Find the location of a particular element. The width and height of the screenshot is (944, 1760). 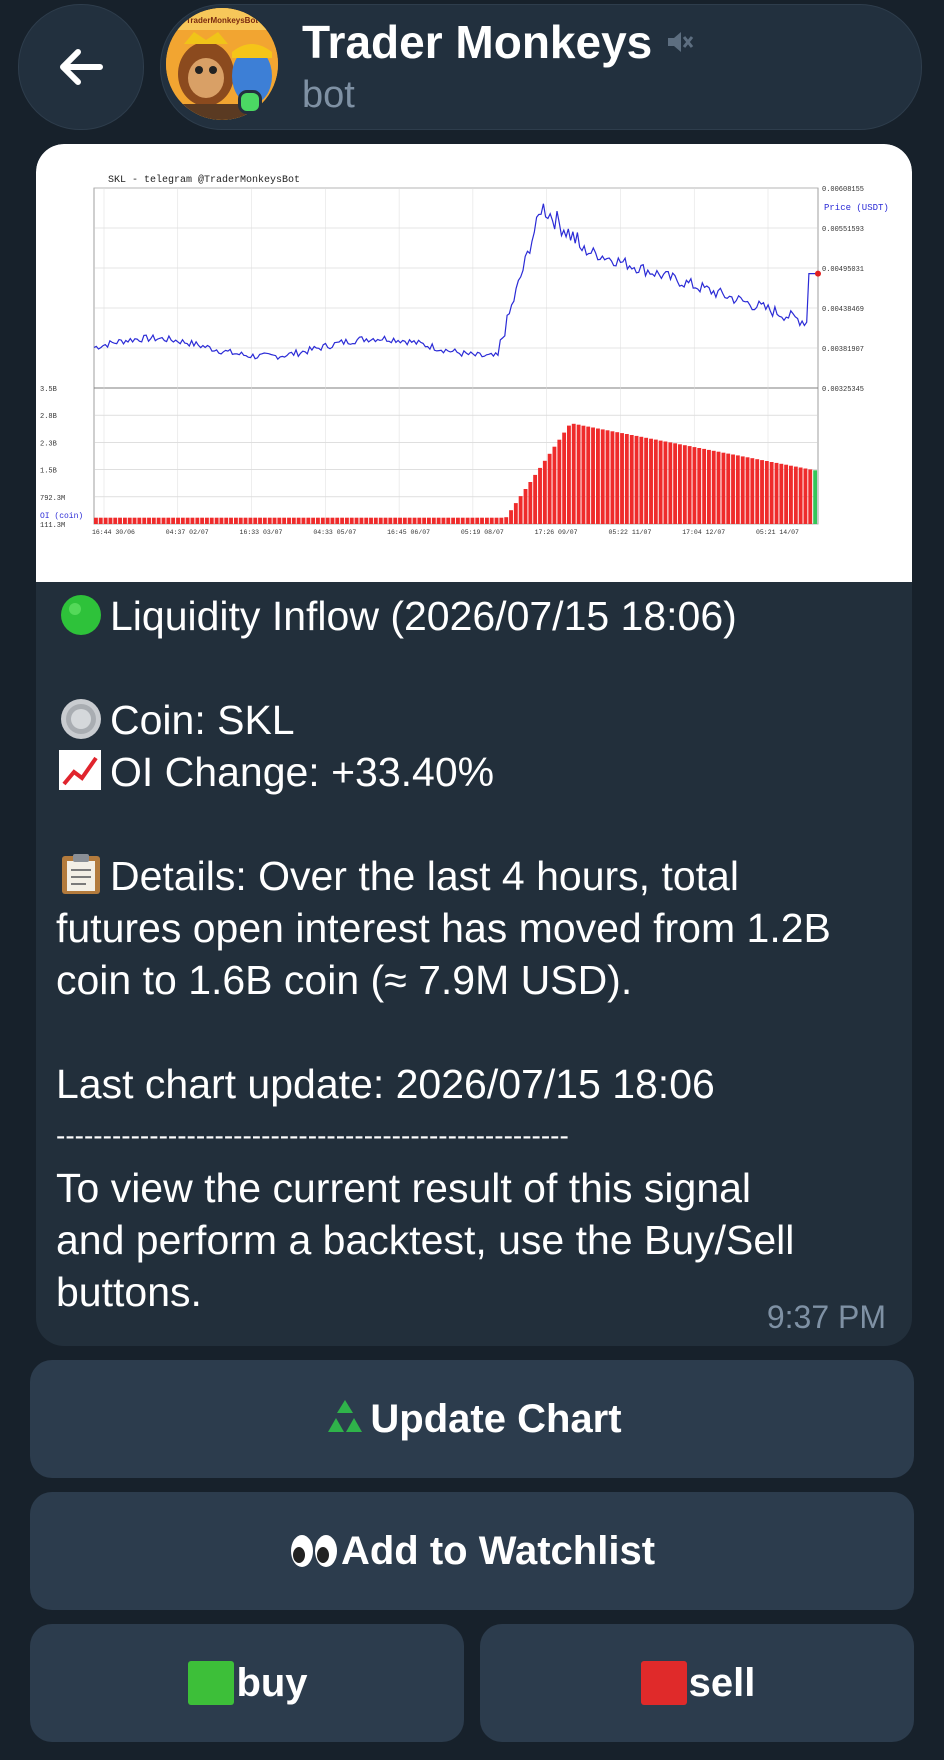

oi-tick-label: 2.8B is located at coordinates (48, 417).